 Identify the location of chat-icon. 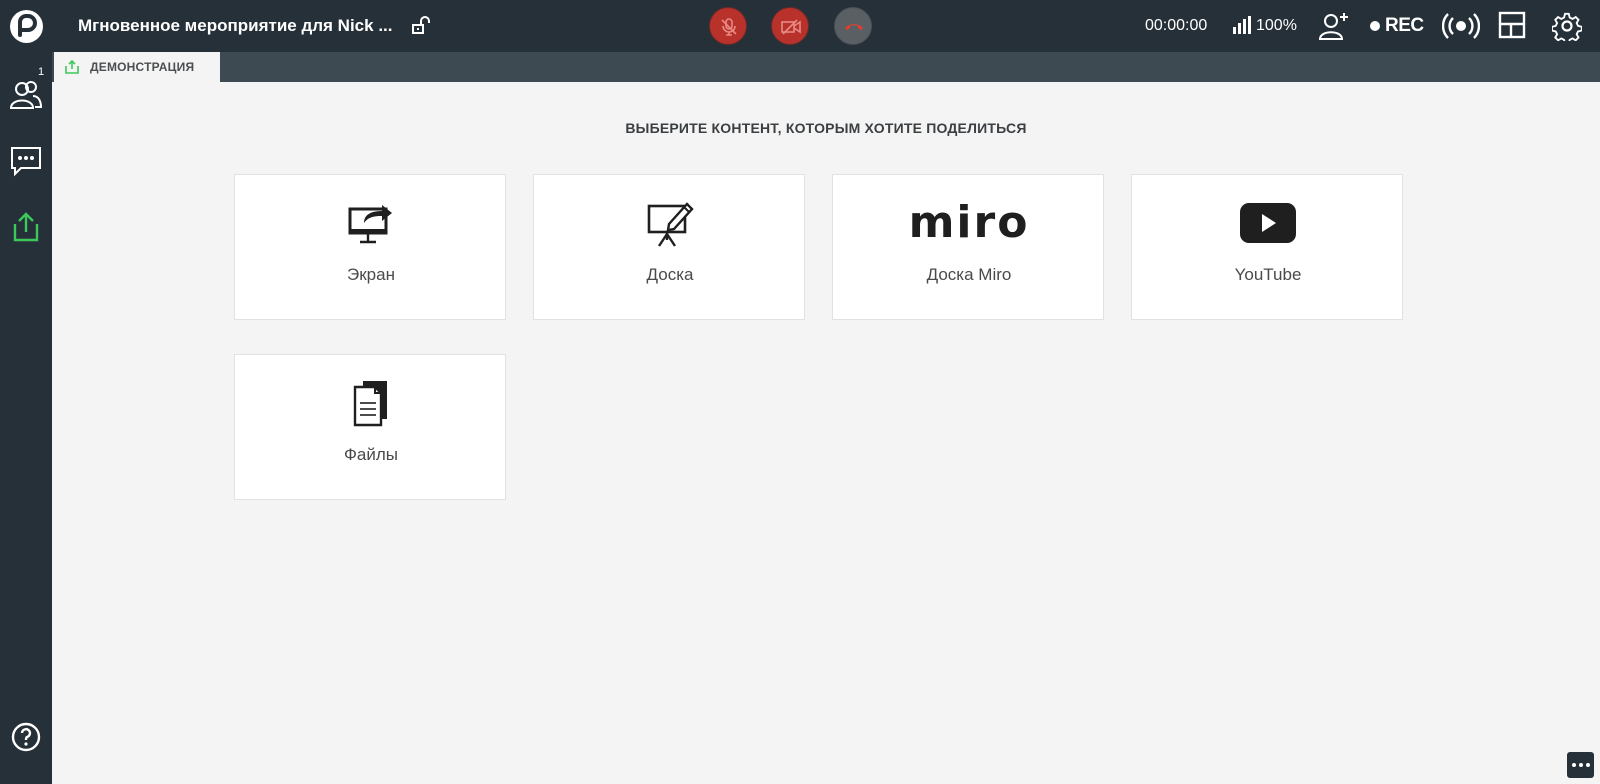
(26, 162).